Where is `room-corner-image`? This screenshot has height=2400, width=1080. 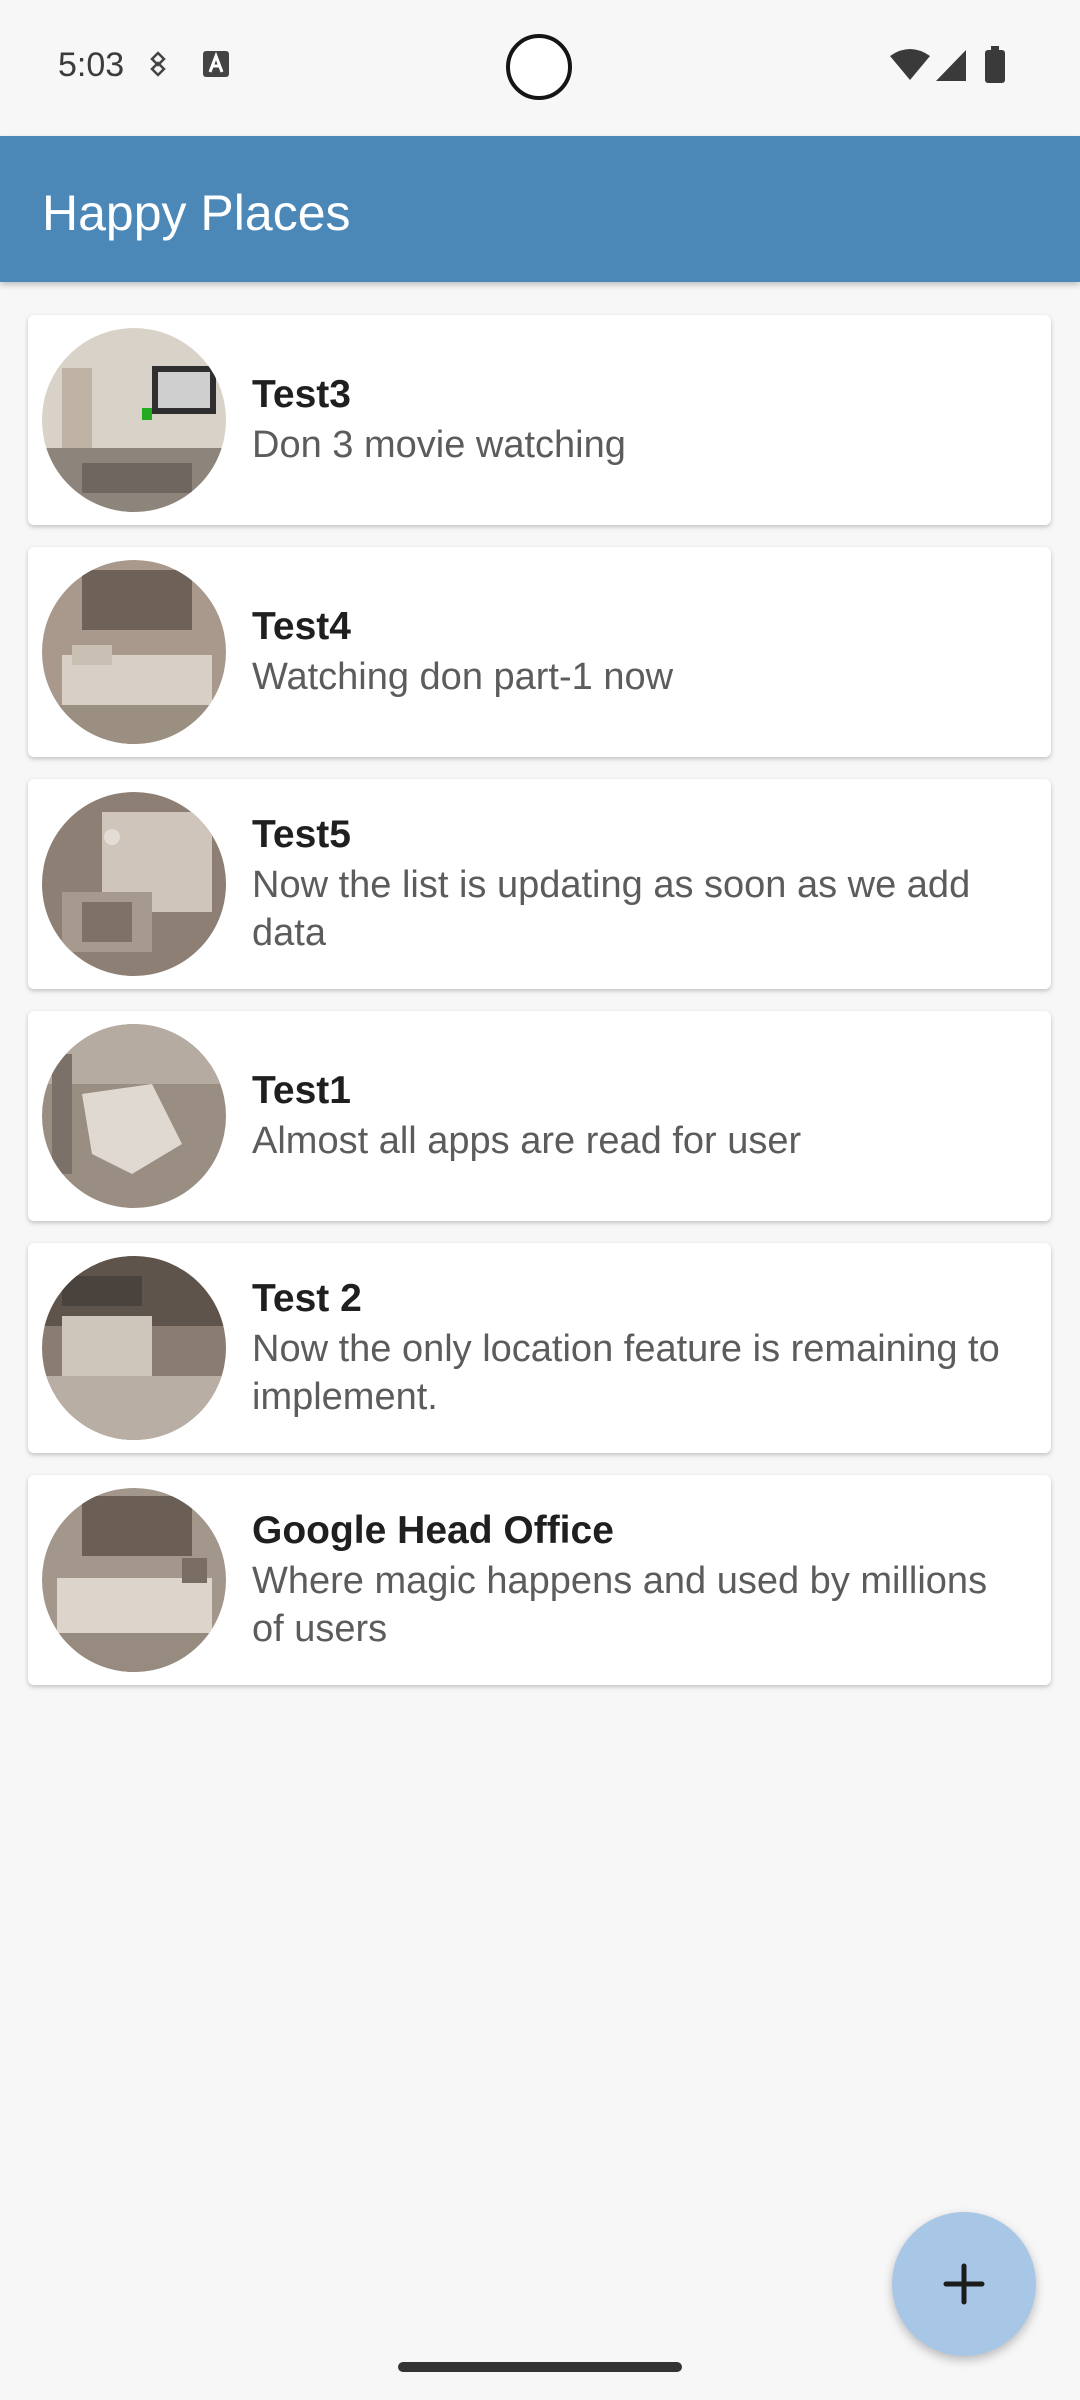
room-corner-image is located at coordinates (134, 884).